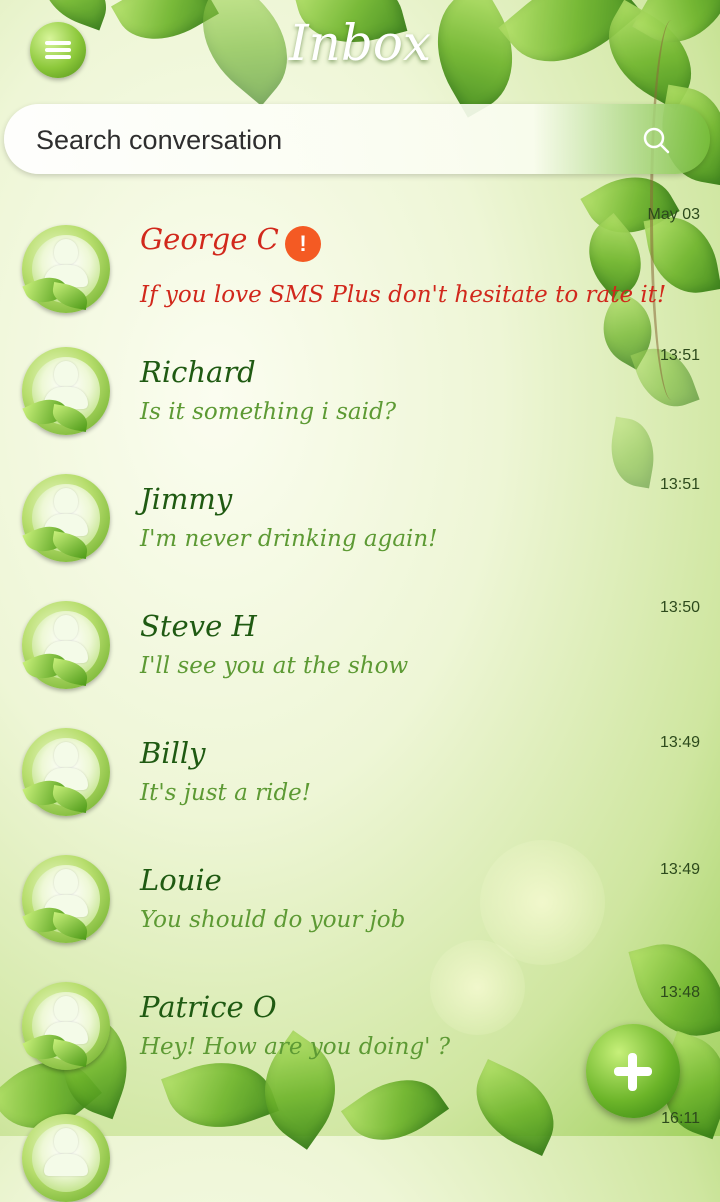 The width and height of the screenshot is (720, 1202). What do you see at coordinates (198, 372) in the screenshot?
I see `contact-name: Richard` at bounding box center [198, 372].